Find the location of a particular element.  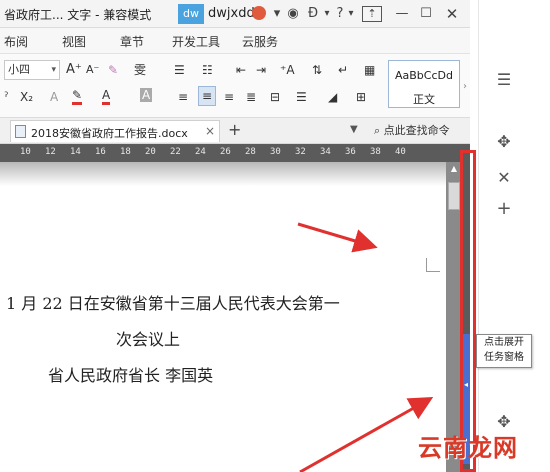

text-effect-icon: A is located at coordinates (54, 97).